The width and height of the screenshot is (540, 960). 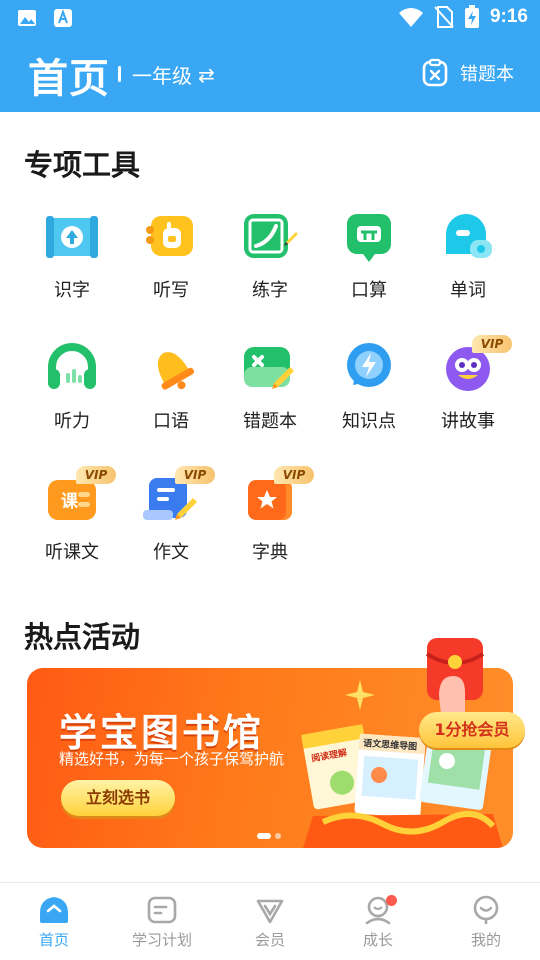 I want to click on bottom-nav: 首页 学习计划 会员 成长 我的, so click(x=270, y=921).